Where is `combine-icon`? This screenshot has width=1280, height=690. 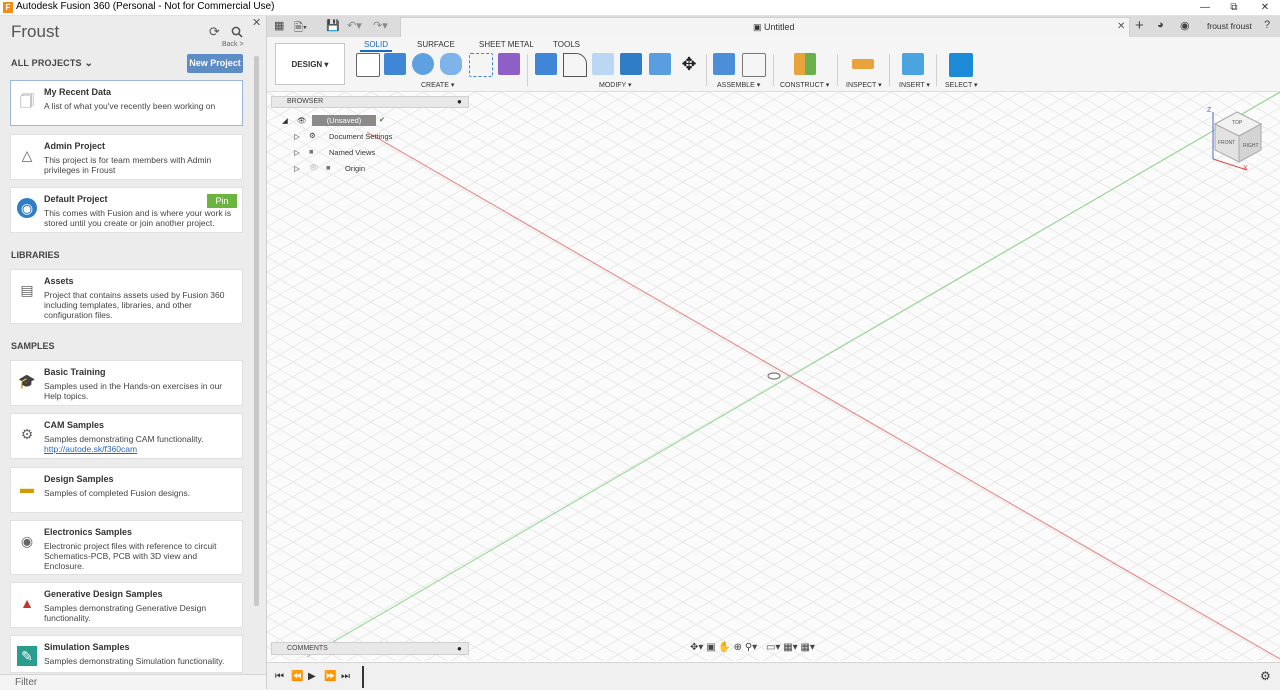
combine-icon is located at coordinates (660, 64).